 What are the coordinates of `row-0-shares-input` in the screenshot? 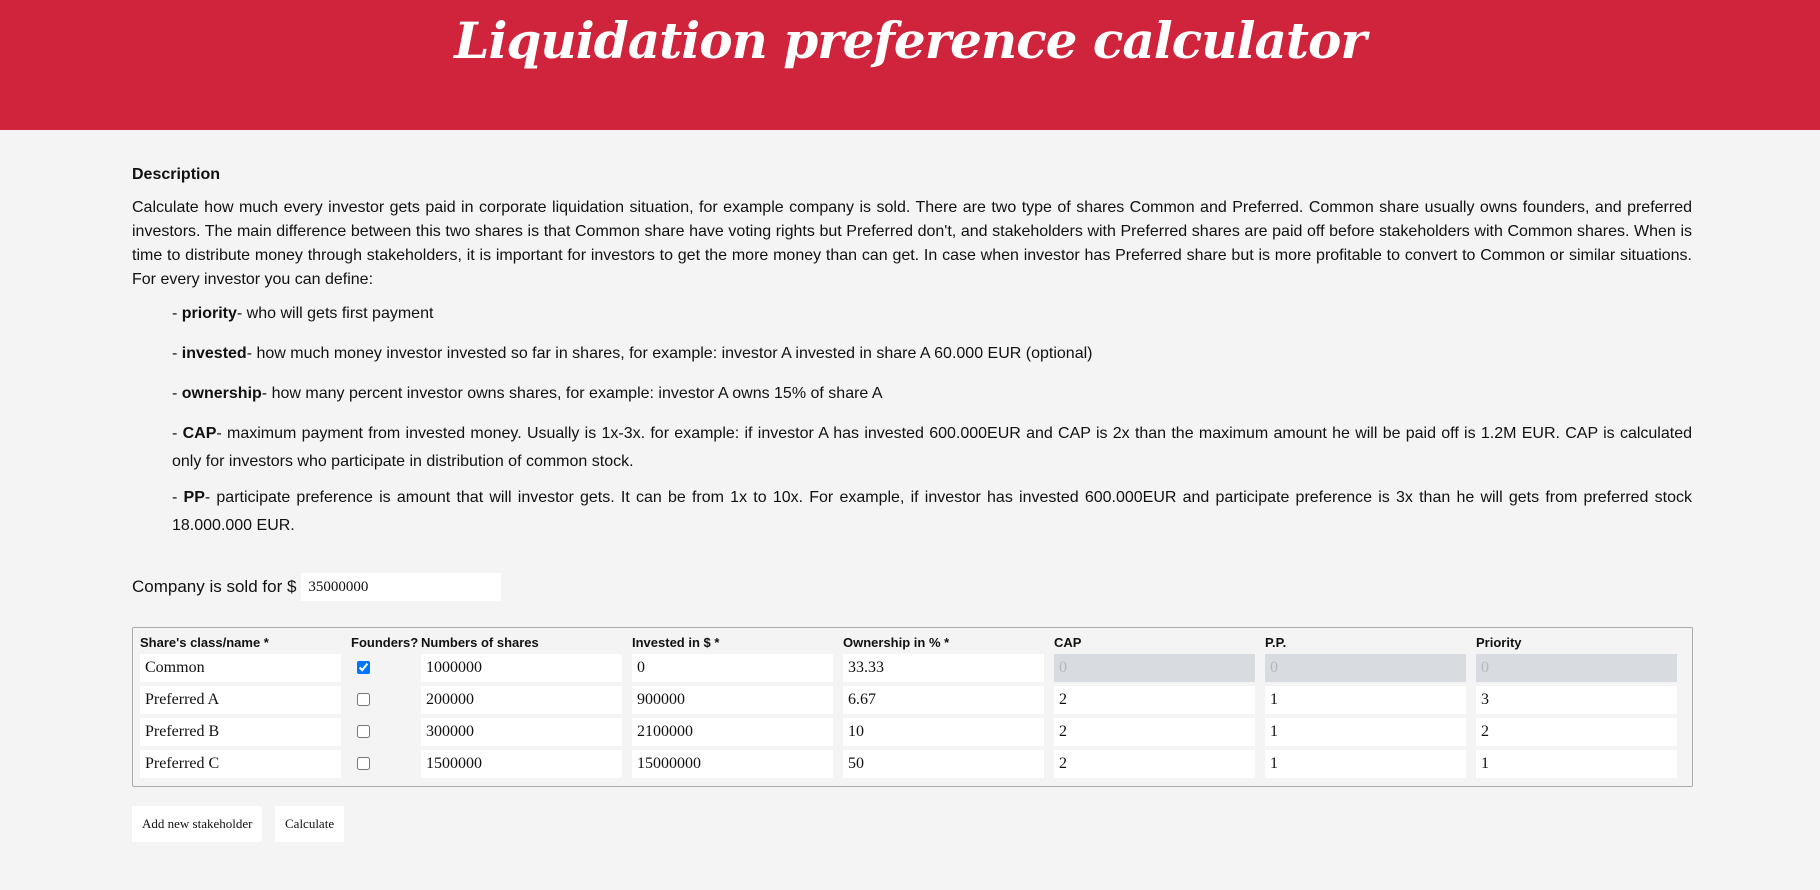 It's located at (521, 668).